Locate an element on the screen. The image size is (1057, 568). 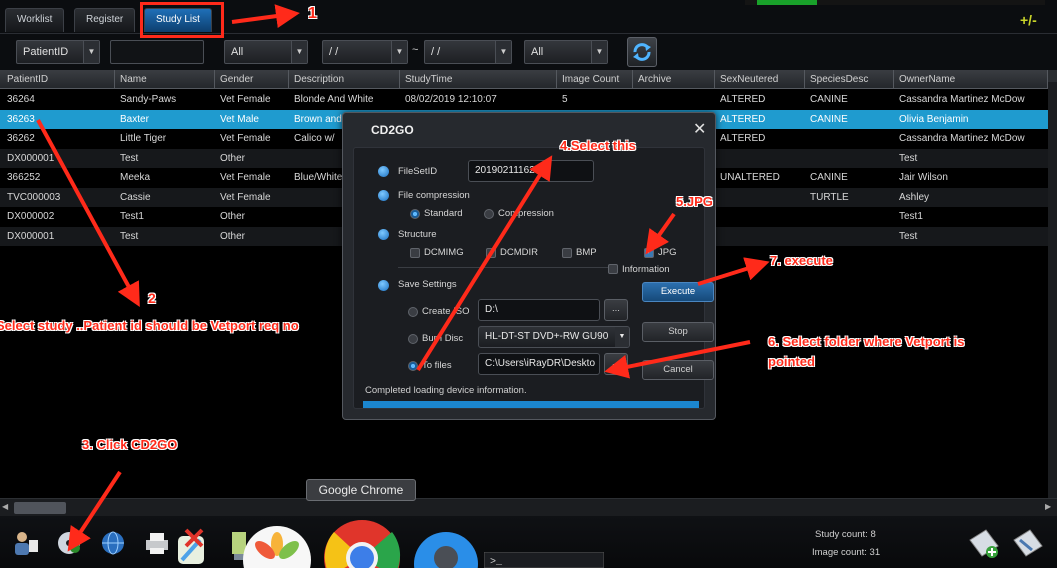
taskbar: >_ Study count: 8 Image count: 31 is located at coordinates (528, 542).